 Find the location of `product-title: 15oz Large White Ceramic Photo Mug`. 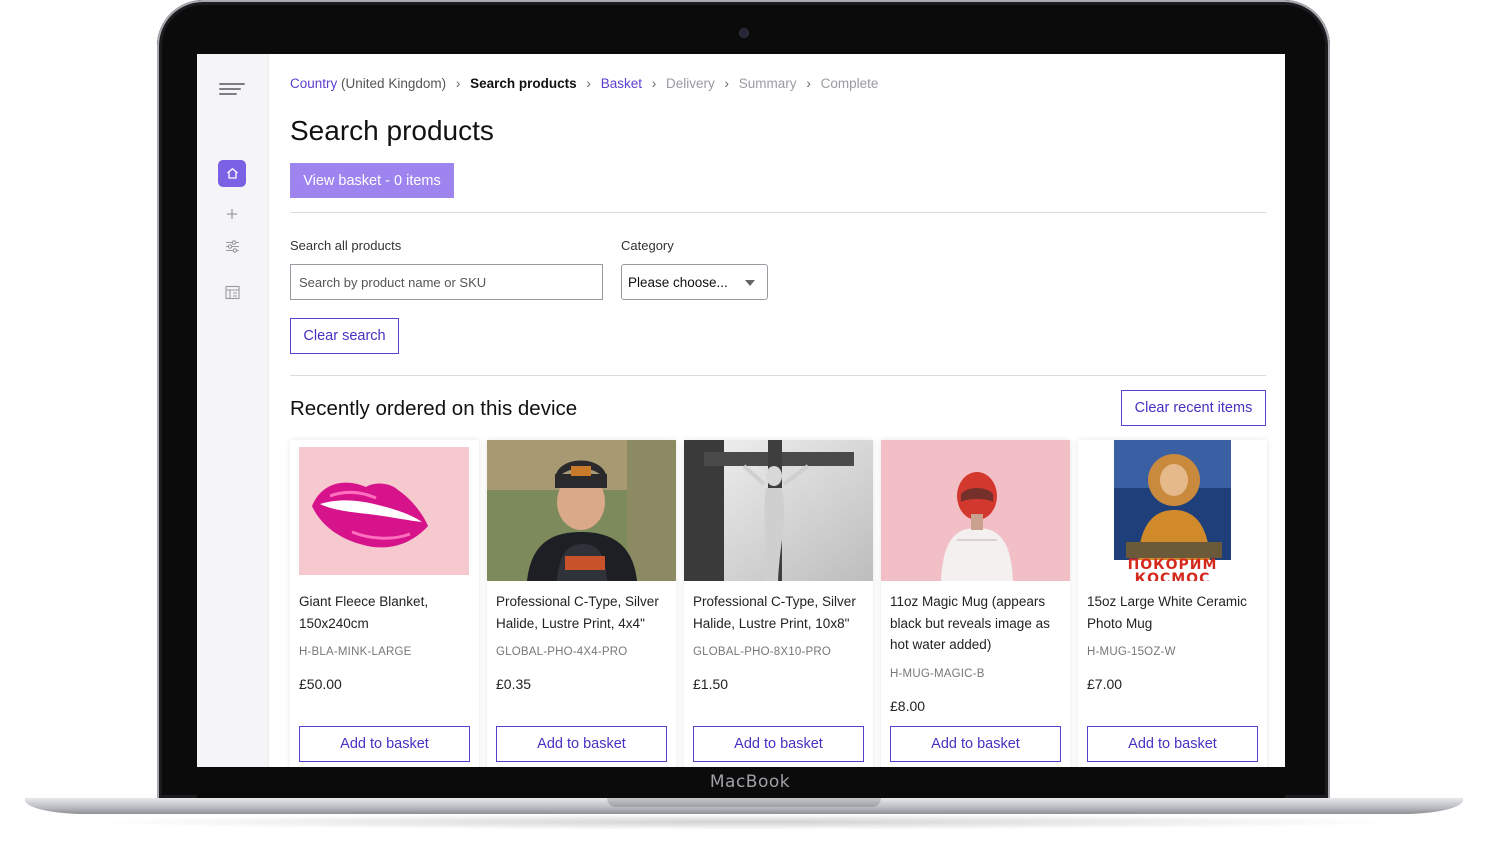

product-title: 15oz Large White Ceramic Photo Mug is located at coordinates (1167, 612).